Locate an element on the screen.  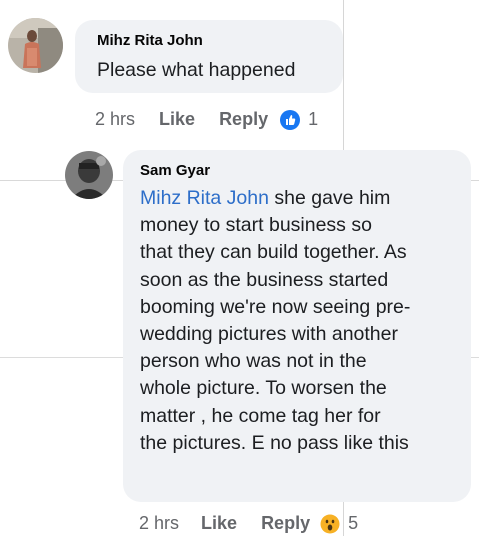
comment-text: Please what happened is located at coordinates (196, 70).